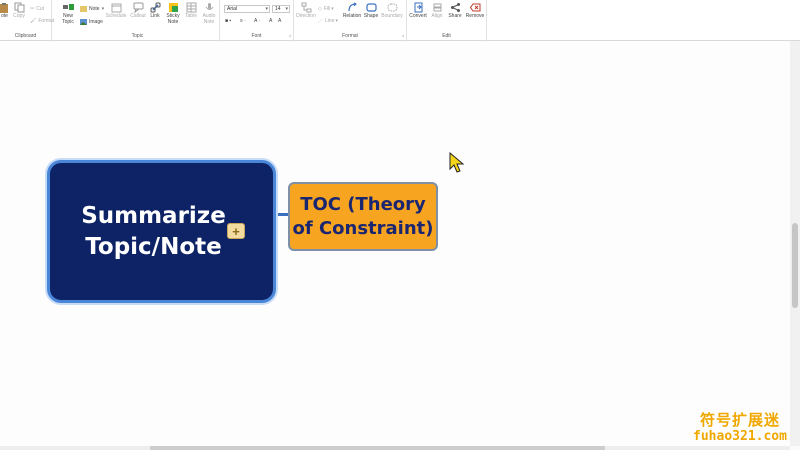 The height and width of the screenshot is (450, 800). Describe the element at coordinates (336, 21) in the screenshot. I see `line-dropdown-icon: ▾` at that location.